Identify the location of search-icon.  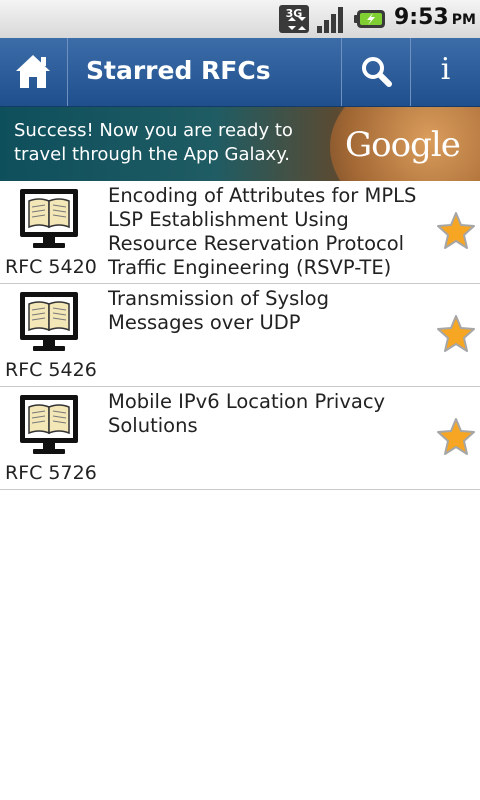
(377, 72).